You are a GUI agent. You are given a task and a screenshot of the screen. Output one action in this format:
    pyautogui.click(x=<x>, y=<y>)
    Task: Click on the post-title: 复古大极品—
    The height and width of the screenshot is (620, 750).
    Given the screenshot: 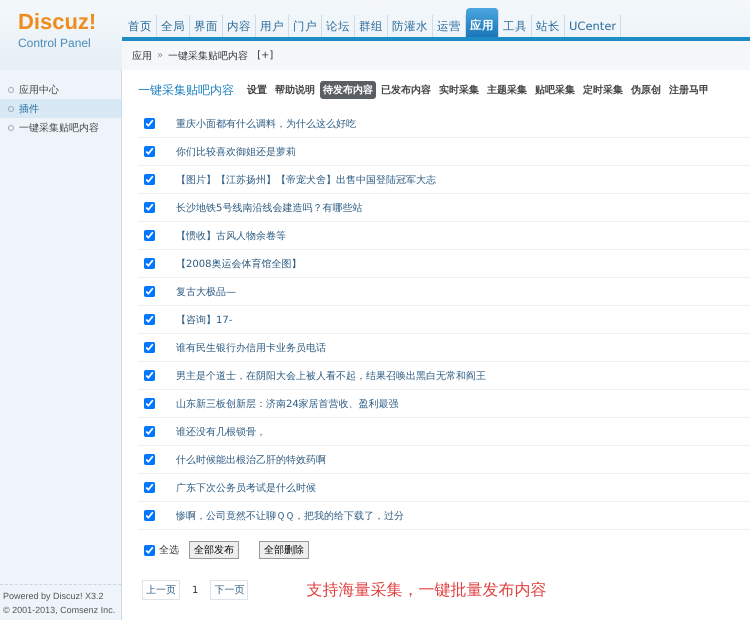 What is the action you would take?
    pyautogui.click(x=206, y=291)
    